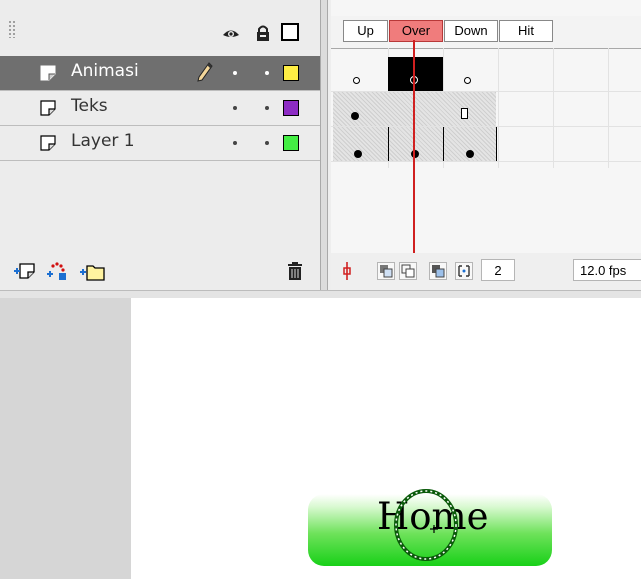  I want to click on frames-footer: 2 12.0 fps, so click(486, 271).